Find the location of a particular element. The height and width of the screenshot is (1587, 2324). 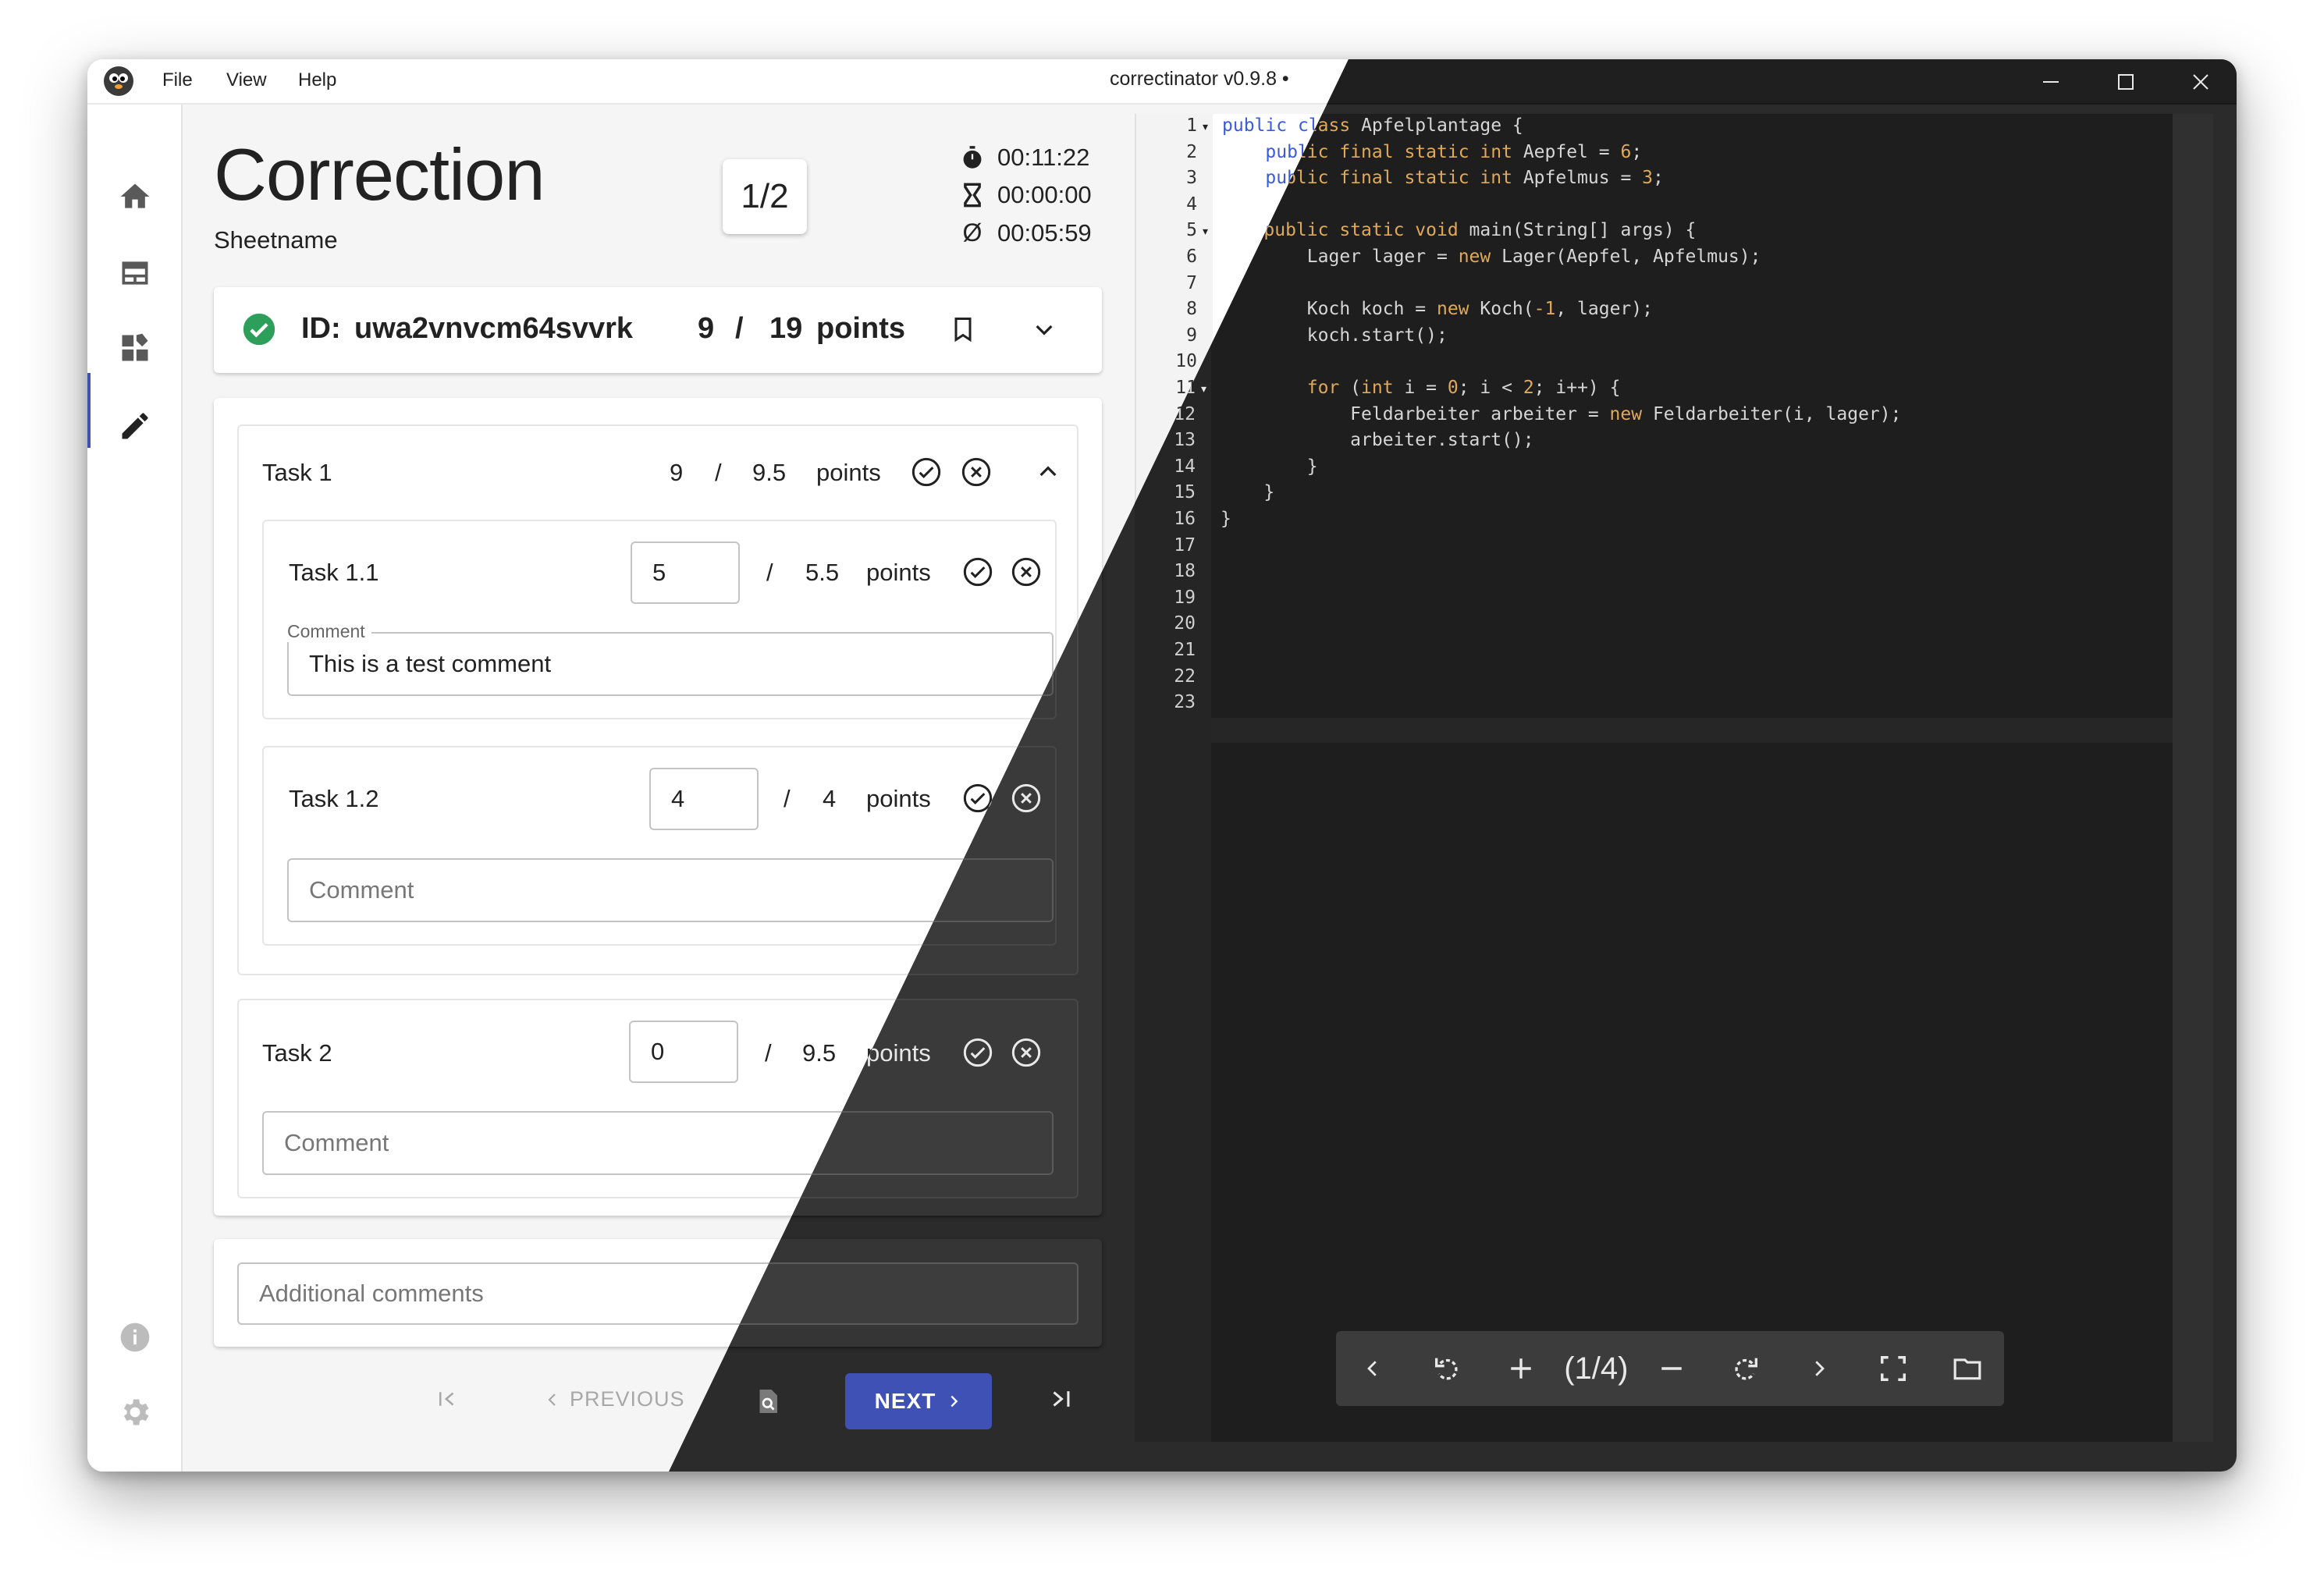

line-number: 22 is located at coordinates (1185, 676).